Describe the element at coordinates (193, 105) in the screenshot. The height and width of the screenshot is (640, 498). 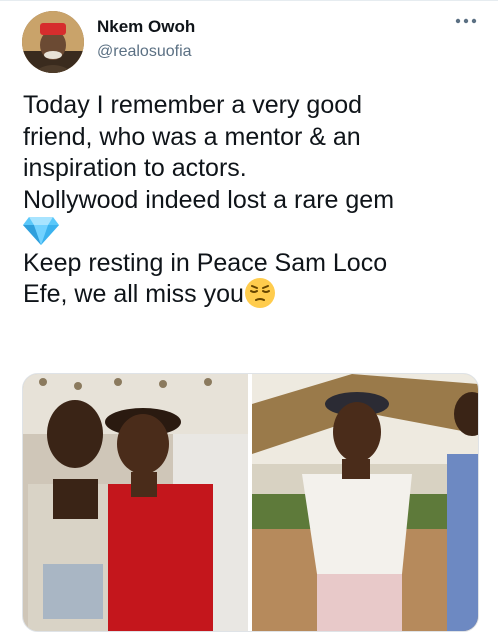
I see `tweet-line: Today I remember a very good` at that location.